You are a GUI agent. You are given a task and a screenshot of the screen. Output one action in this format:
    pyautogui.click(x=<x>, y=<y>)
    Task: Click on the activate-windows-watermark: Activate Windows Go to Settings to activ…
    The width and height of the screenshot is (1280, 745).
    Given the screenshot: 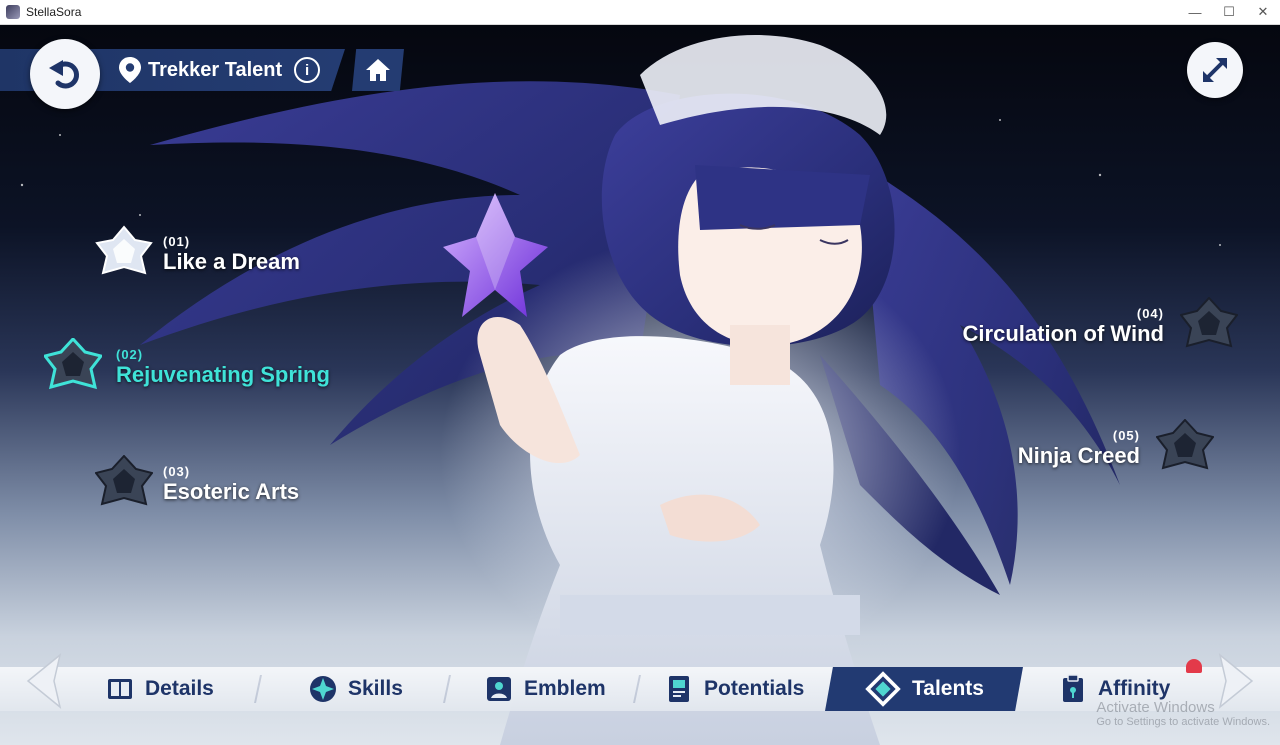 What is the action you would take?
    pyautogui.click(x=1183, y=713)
    